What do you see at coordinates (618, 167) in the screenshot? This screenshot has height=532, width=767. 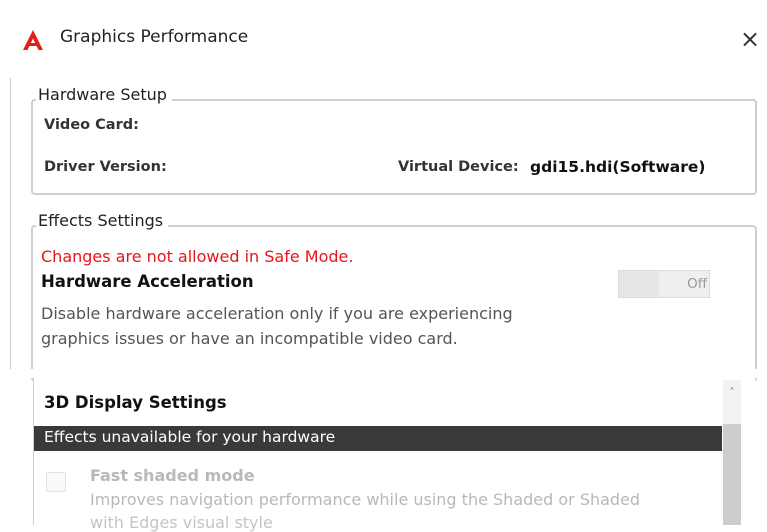 I see `virtual-device-value: gdi15.hdi(Software)` at bounding box center [618, 167].